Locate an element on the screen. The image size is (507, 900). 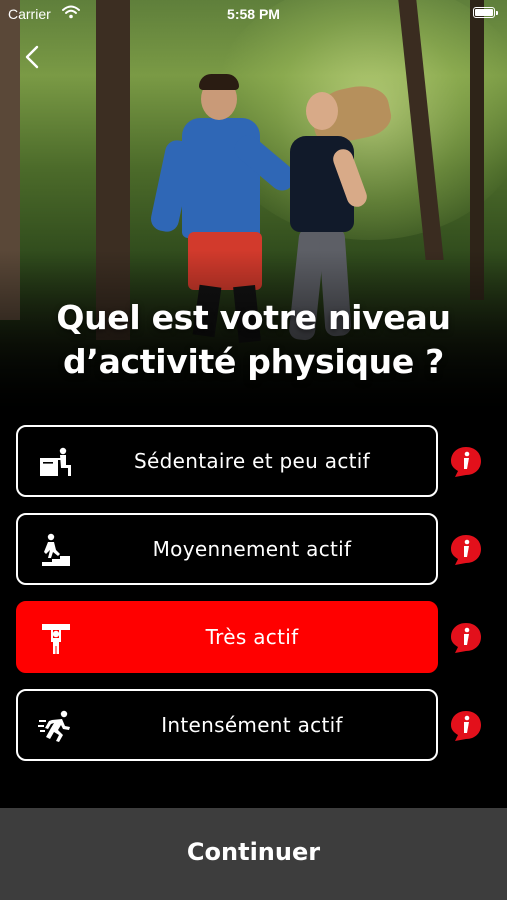
desk-sitting-icon is located at coordinates (55, 461).